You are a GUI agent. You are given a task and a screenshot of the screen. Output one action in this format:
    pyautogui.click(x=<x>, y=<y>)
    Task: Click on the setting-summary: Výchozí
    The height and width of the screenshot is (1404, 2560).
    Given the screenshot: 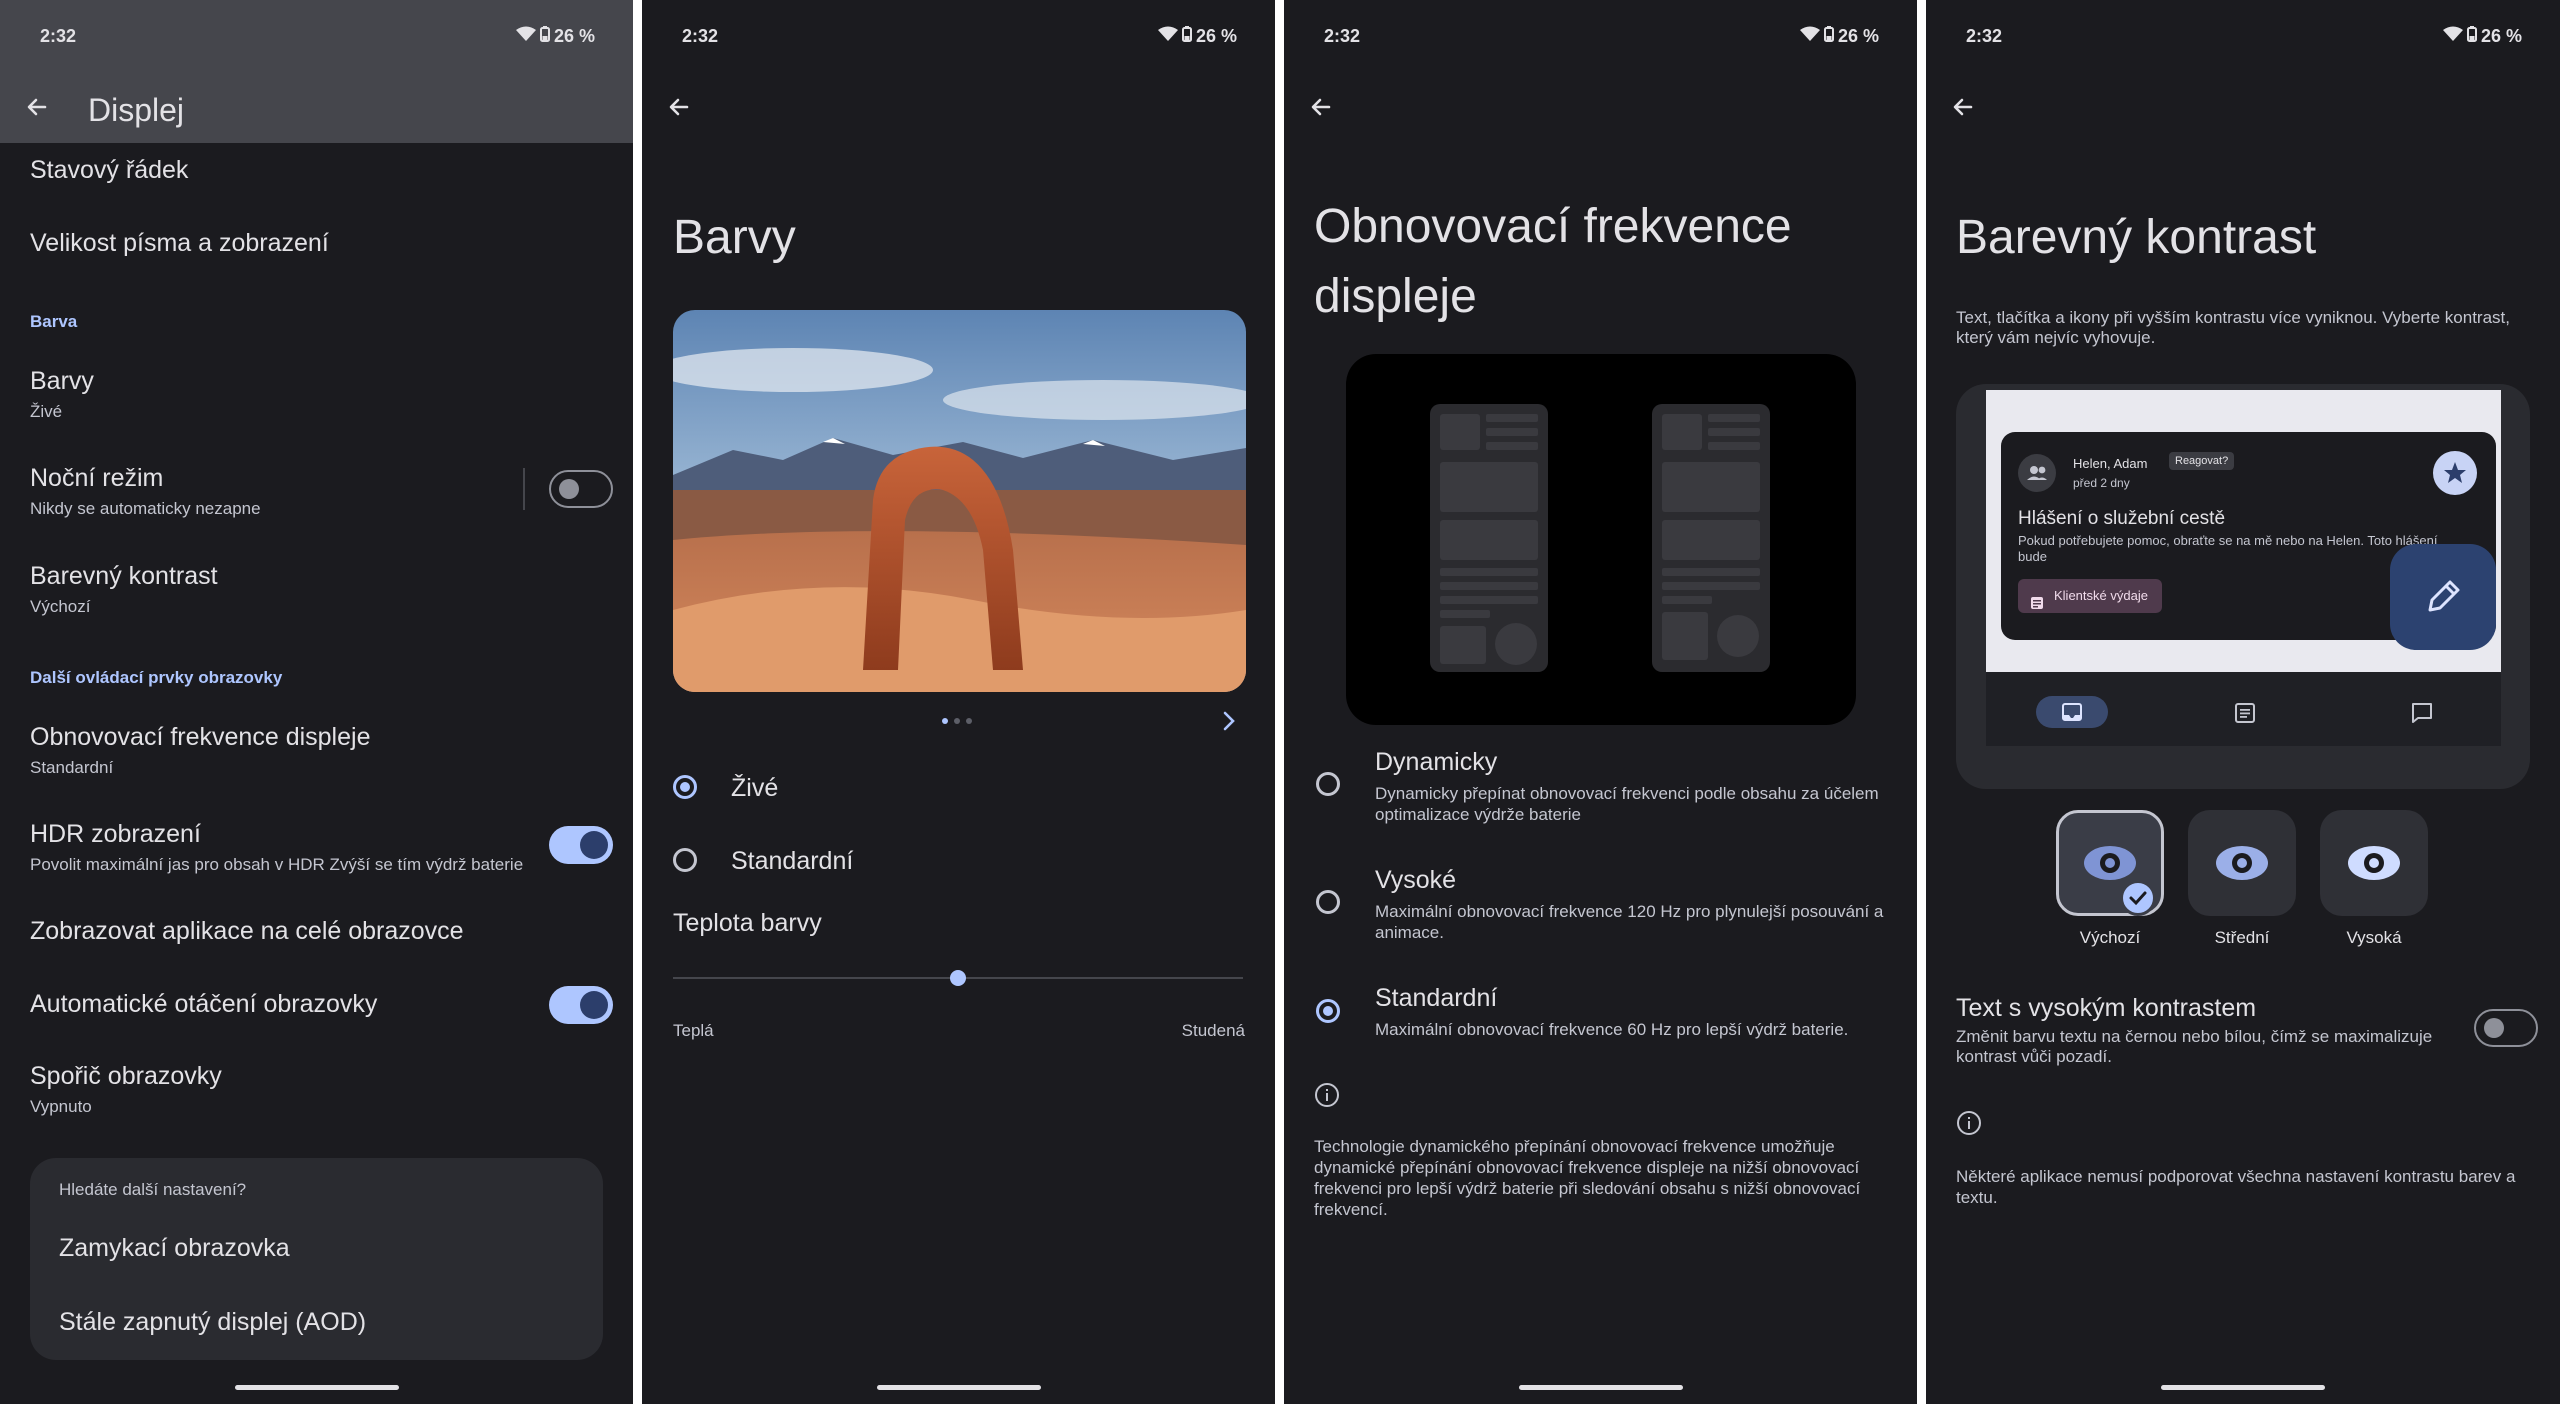 What is the action you would take?
    pyautogui.click(x=60, y=606)
    